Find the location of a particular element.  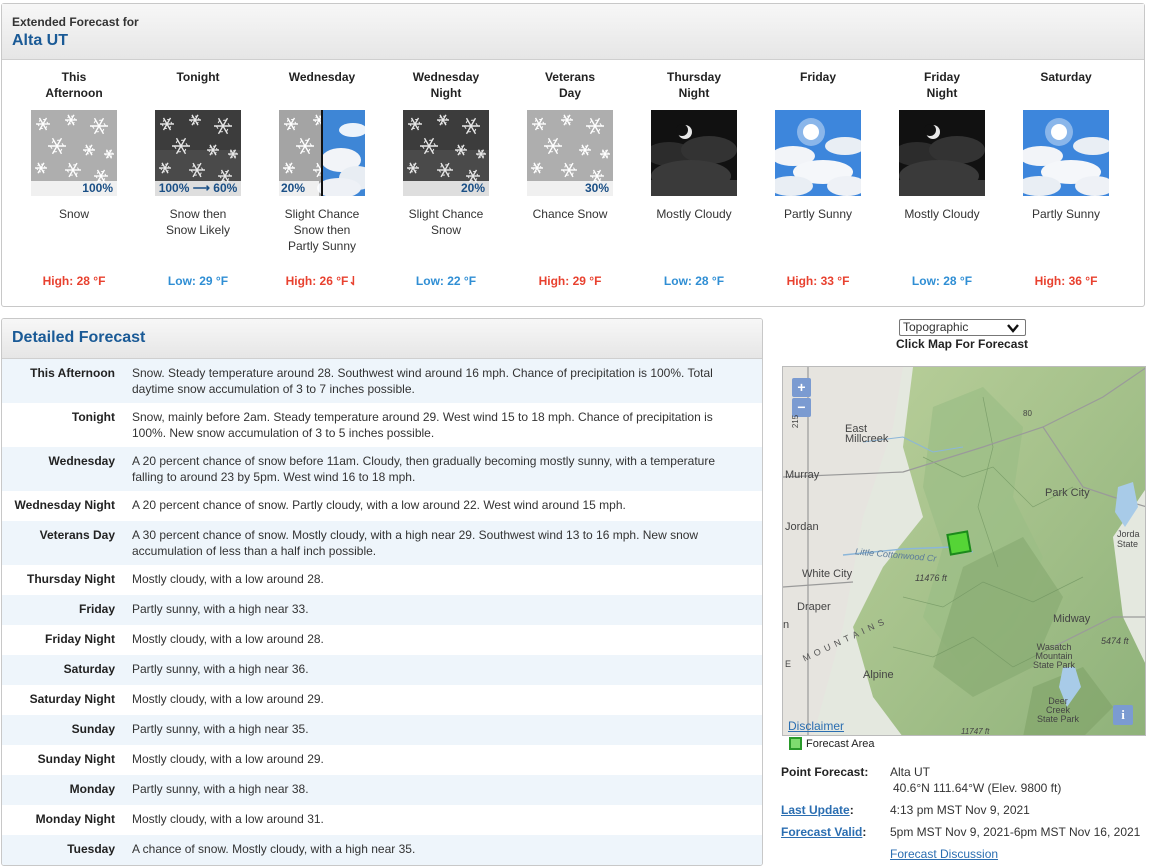

last-update-value: 4:13 pm MST Nov 9, 2021 is located at coordinates (960, 810).